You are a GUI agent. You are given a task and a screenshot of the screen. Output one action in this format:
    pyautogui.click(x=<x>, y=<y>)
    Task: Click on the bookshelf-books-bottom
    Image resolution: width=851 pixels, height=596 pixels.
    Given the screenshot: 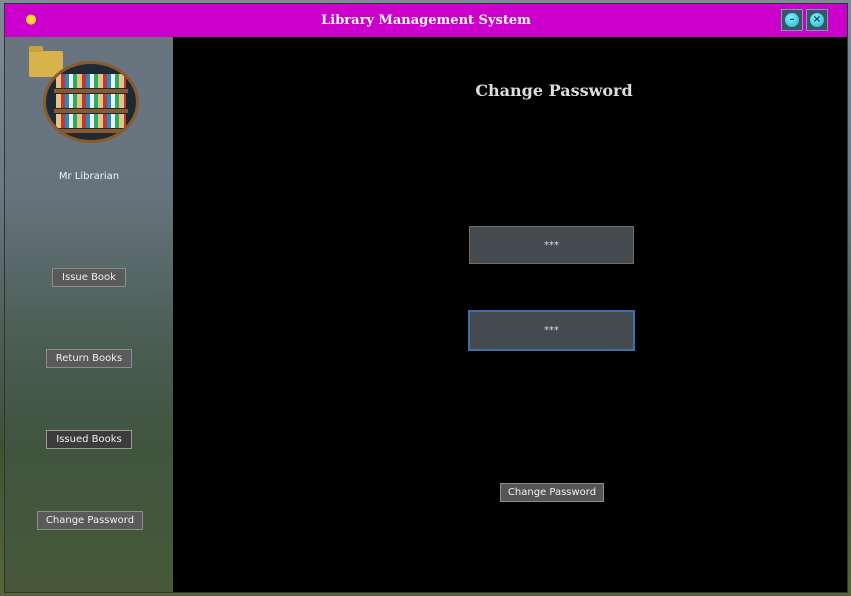 What is the action you would take?
    pyautogui.click(x=91, y=121)
    